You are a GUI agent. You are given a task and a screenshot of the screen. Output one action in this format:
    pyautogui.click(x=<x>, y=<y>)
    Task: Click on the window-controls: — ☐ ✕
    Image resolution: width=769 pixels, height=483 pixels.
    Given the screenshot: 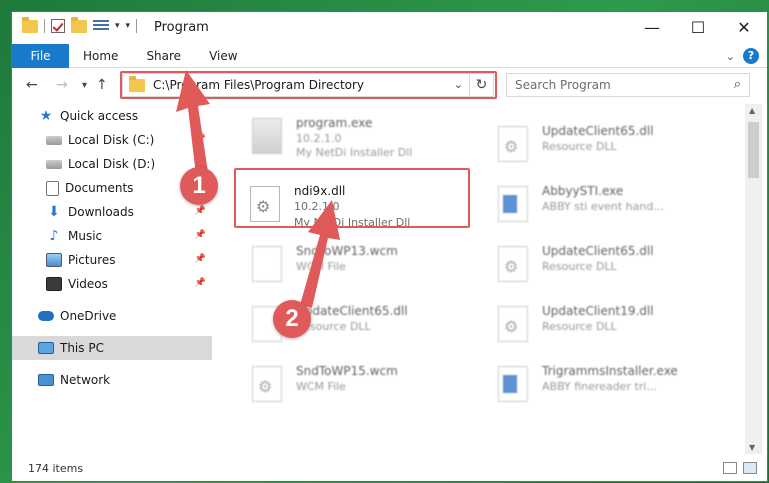 What is the action you would take?
    pyautogui.click(x=698, y=27)
    